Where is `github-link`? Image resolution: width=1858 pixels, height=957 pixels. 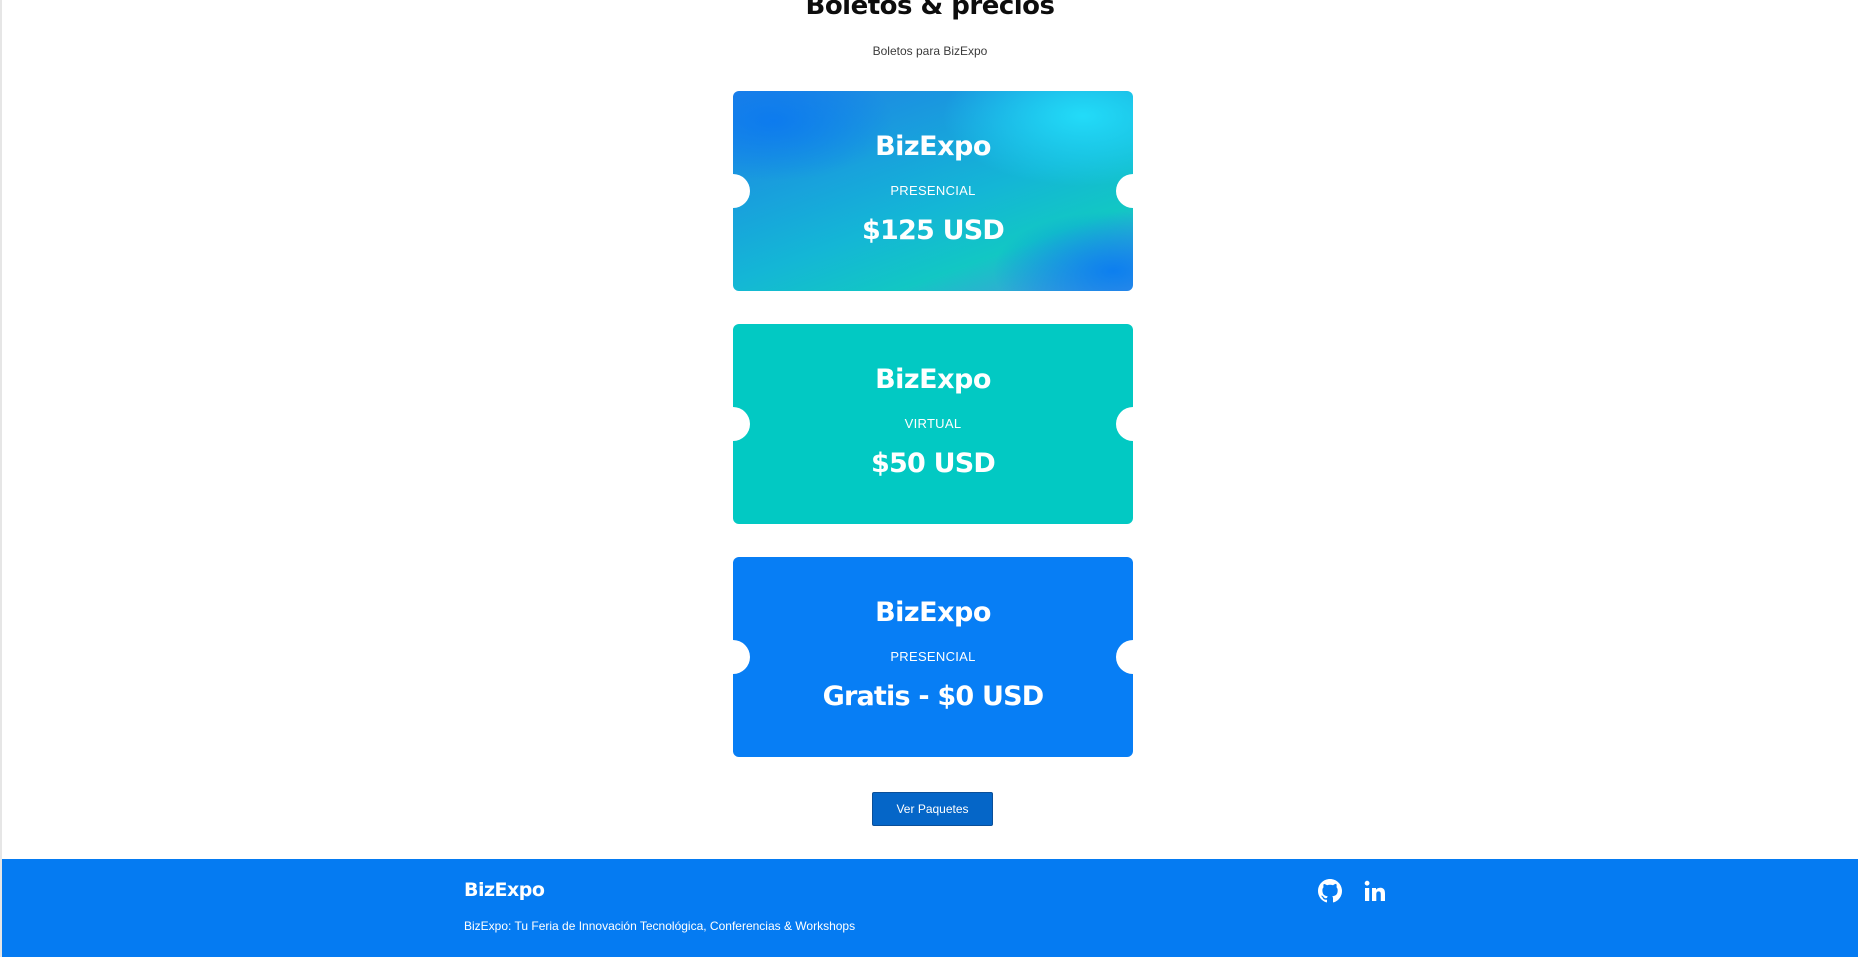 github-link is located at coordinates (1330, 891).